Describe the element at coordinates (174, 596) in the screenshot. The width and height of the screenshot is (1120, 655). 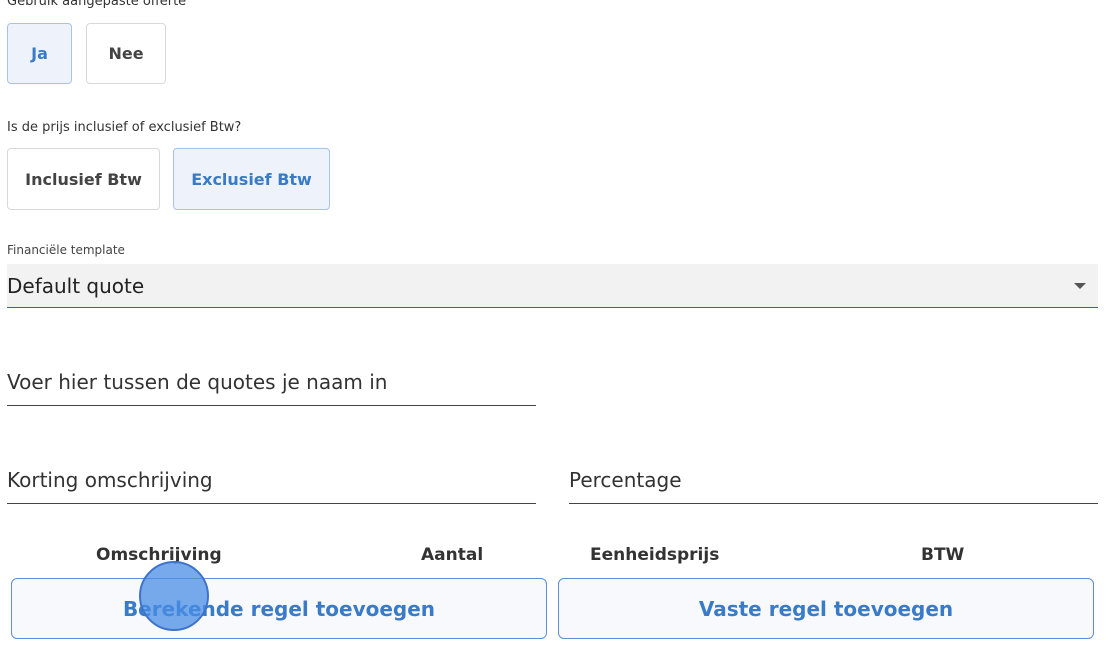
I see `click-indicator` at that location.